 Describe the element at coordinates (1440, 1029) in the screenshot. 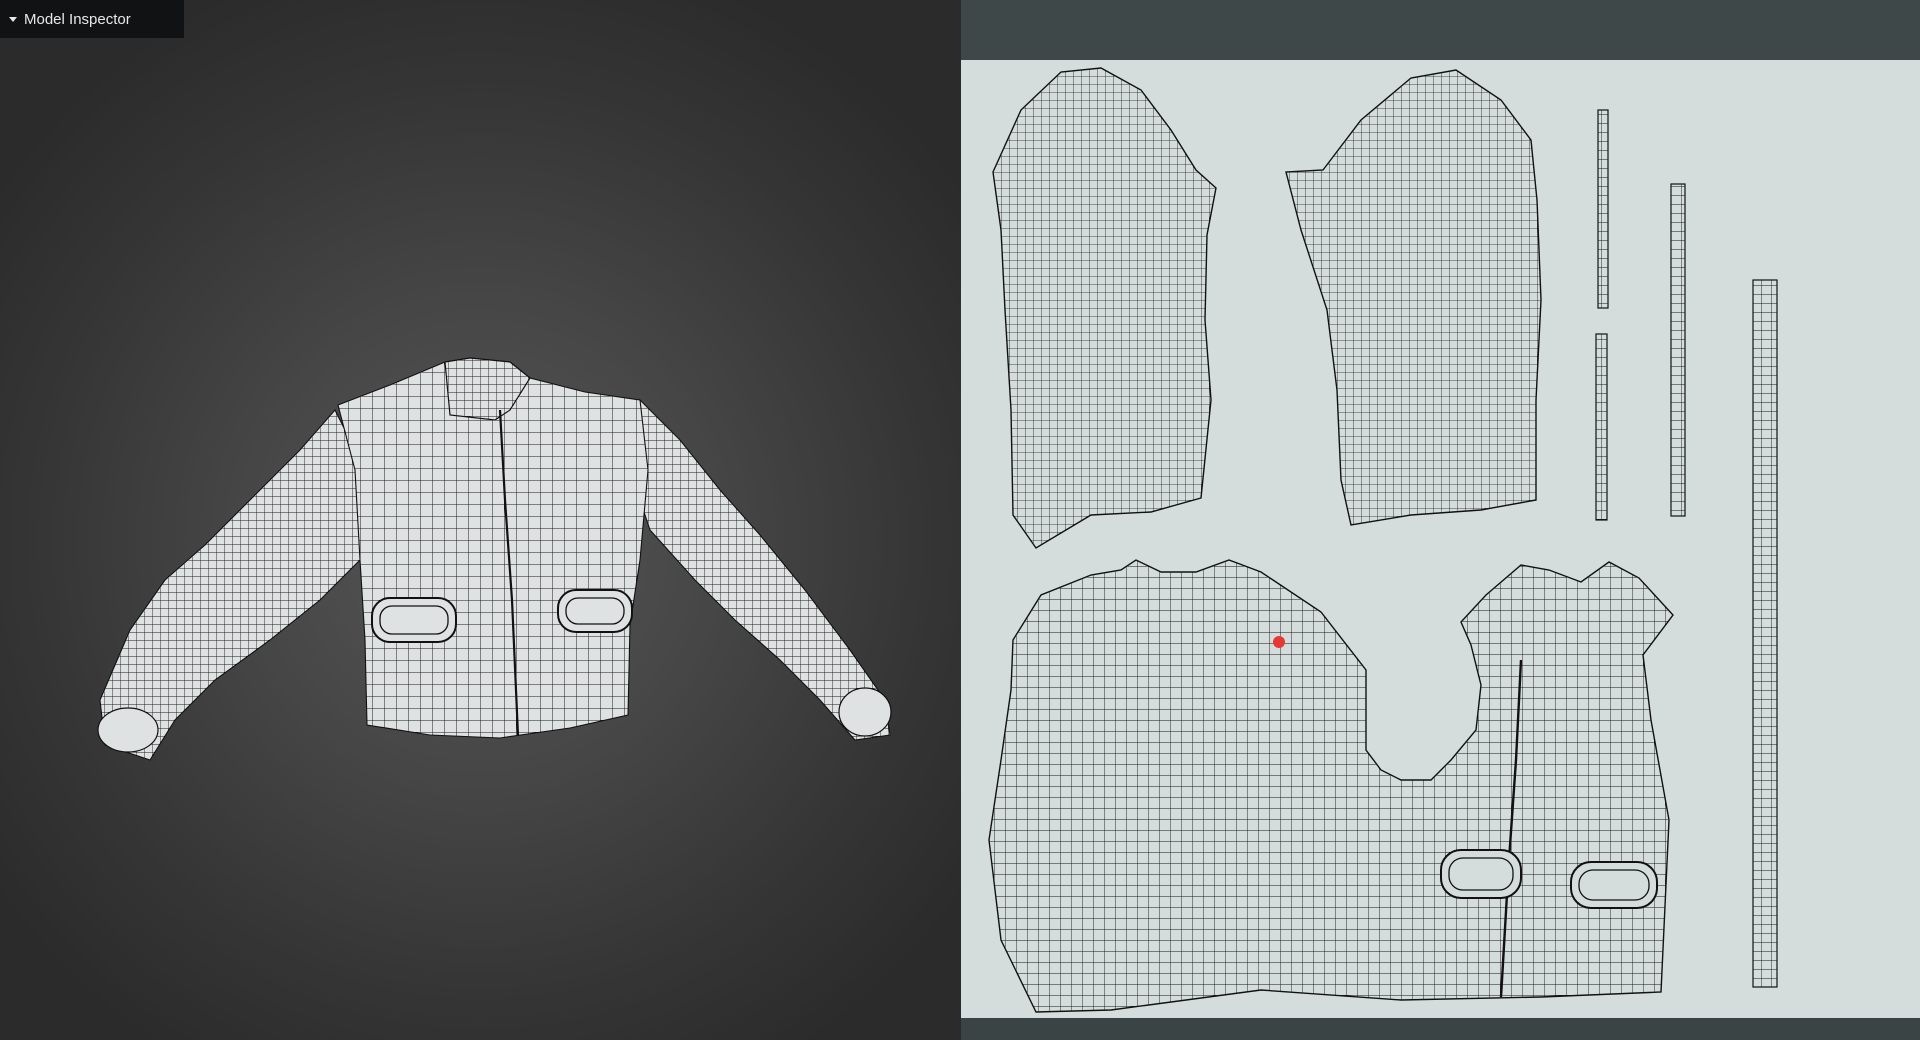

I see `uv-editor-status-bar` at that location.